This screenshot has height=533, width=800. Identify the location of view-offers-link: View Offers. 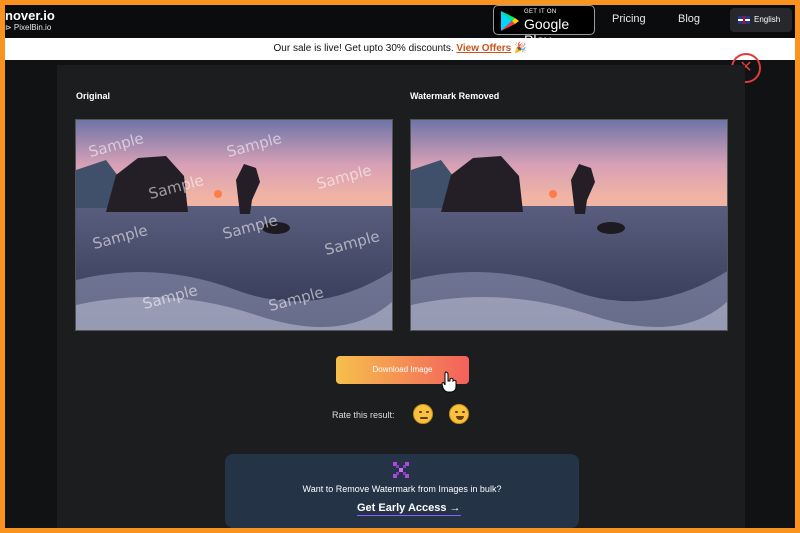
(483, 48).